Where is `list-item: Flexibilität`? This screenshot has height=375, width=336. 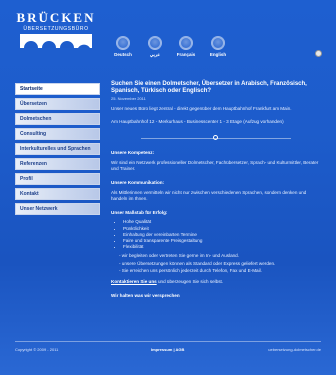
list-item: Flexibilität is located at coordinates (222, 247).